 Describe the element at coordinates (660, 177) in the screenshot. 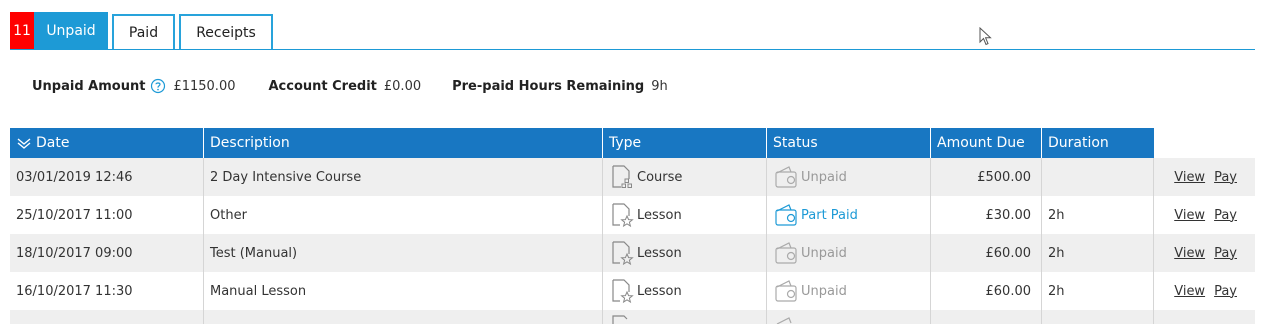

I see `row-type-label: Course` at that location.